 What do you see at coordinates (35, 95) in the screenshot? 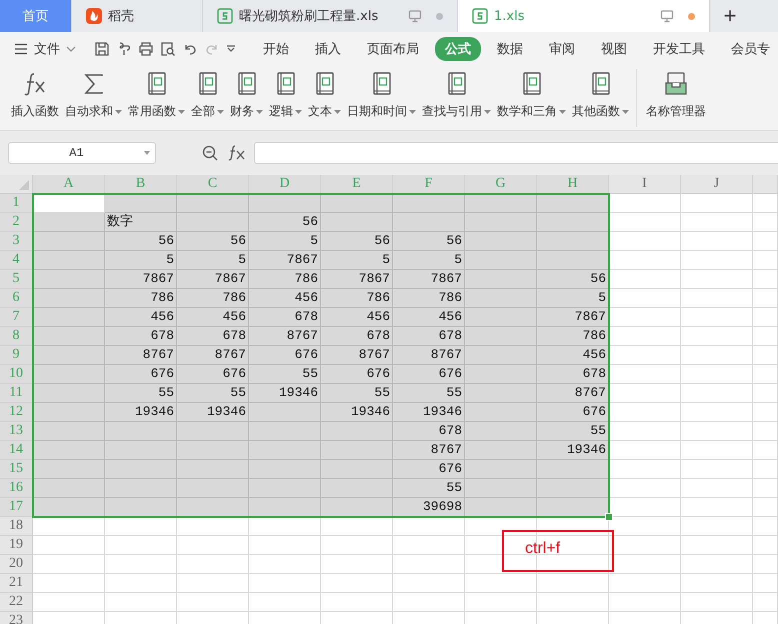
I see `ribbon-button: 插入函数` at bounding box center [35, 95].